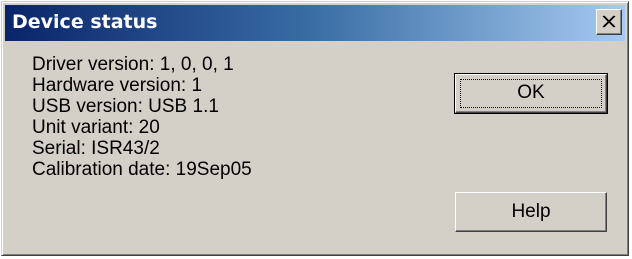 The height and width of the screenshot is (259, 632). What do you see at coordinates (96, 127) in the screenshot?
I see `unit-variant-text: Unit variant: 20` at bounding box center [96, 127].